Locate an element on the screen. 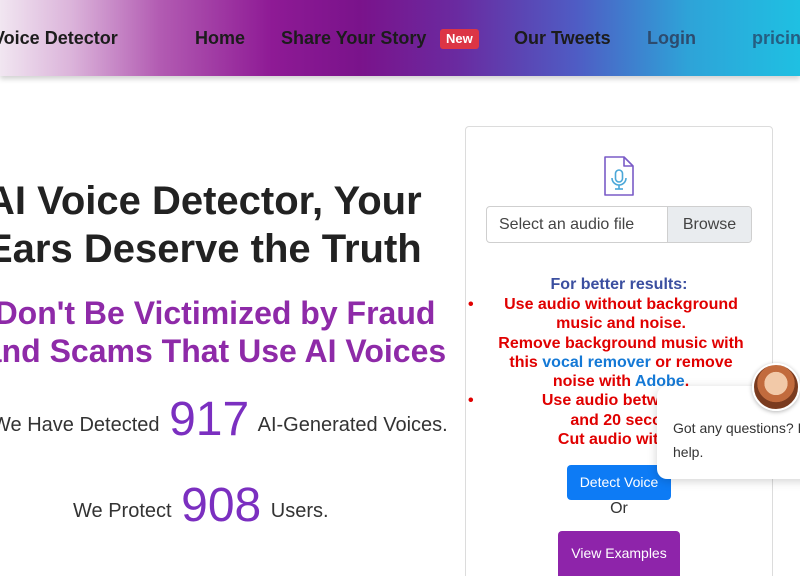  nav-share-your-story: Share Your Story is located at coordinates (353, 38).